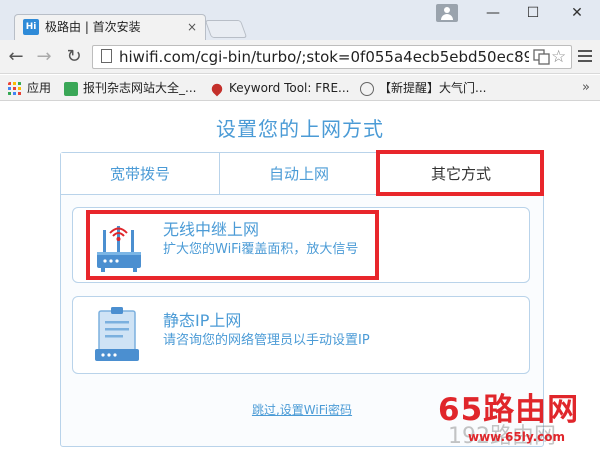  Describe the element at coordinates (509, 410) in the screenshot. I see `watermark-logo: 65路由网` at that location.